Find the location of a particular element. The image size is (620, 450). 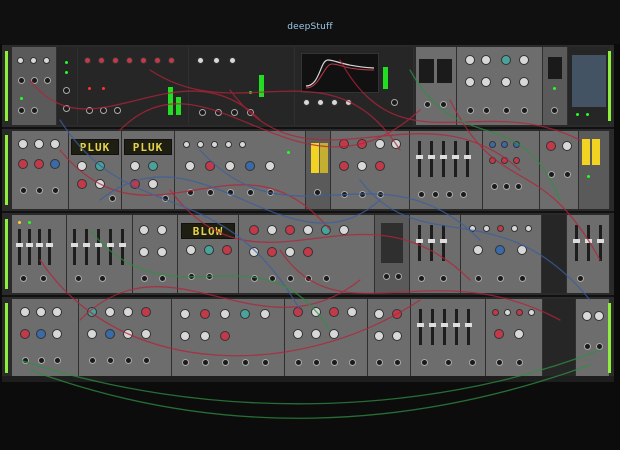

module-sequencer-a is located at coordinates (39, 254).